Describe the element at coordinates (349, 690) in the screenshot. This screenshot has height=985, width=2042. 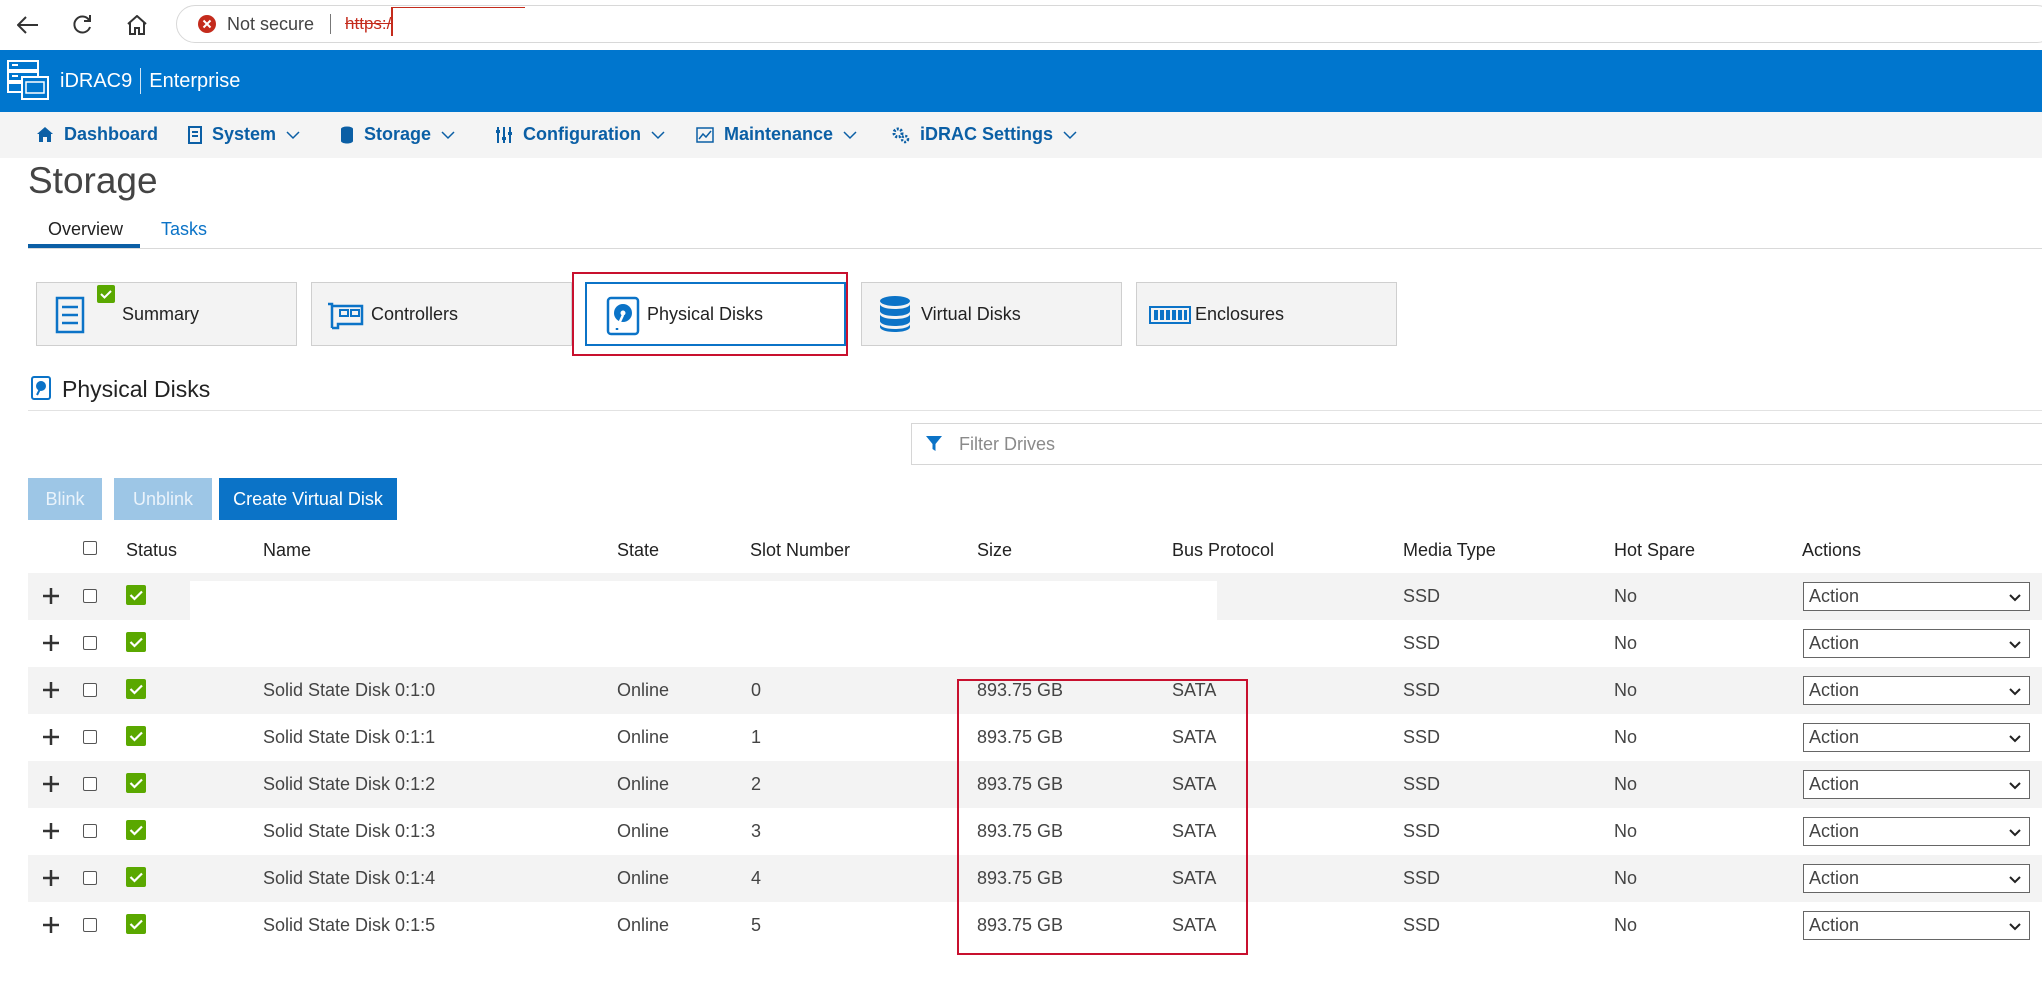
I see `cell-name: Solid State Disk 0:1:0` at that location.